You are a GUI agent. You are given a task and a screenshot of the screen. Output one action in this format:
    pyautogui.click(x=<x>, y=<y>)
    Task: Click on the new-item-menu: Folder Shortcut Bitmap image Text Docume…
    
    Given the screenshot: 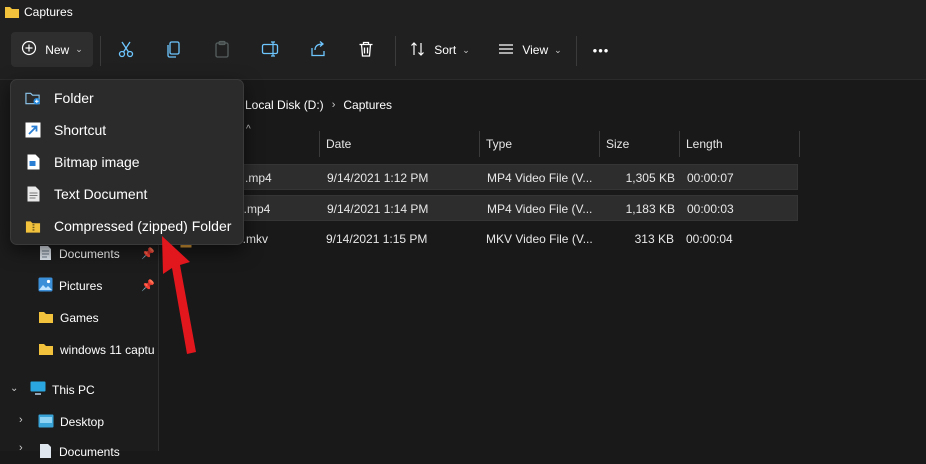 What is the action you would take?
    pyautogui.click(x=127, y=162)
    